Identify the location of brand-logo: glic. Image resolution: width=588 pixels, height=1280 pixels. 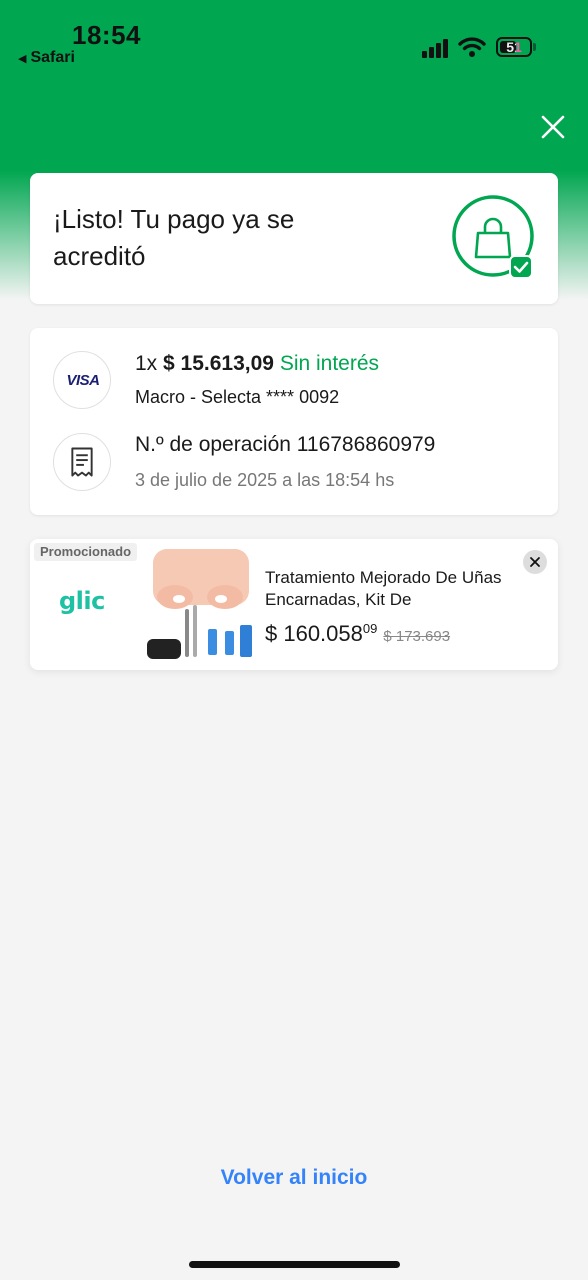
(82, 601).